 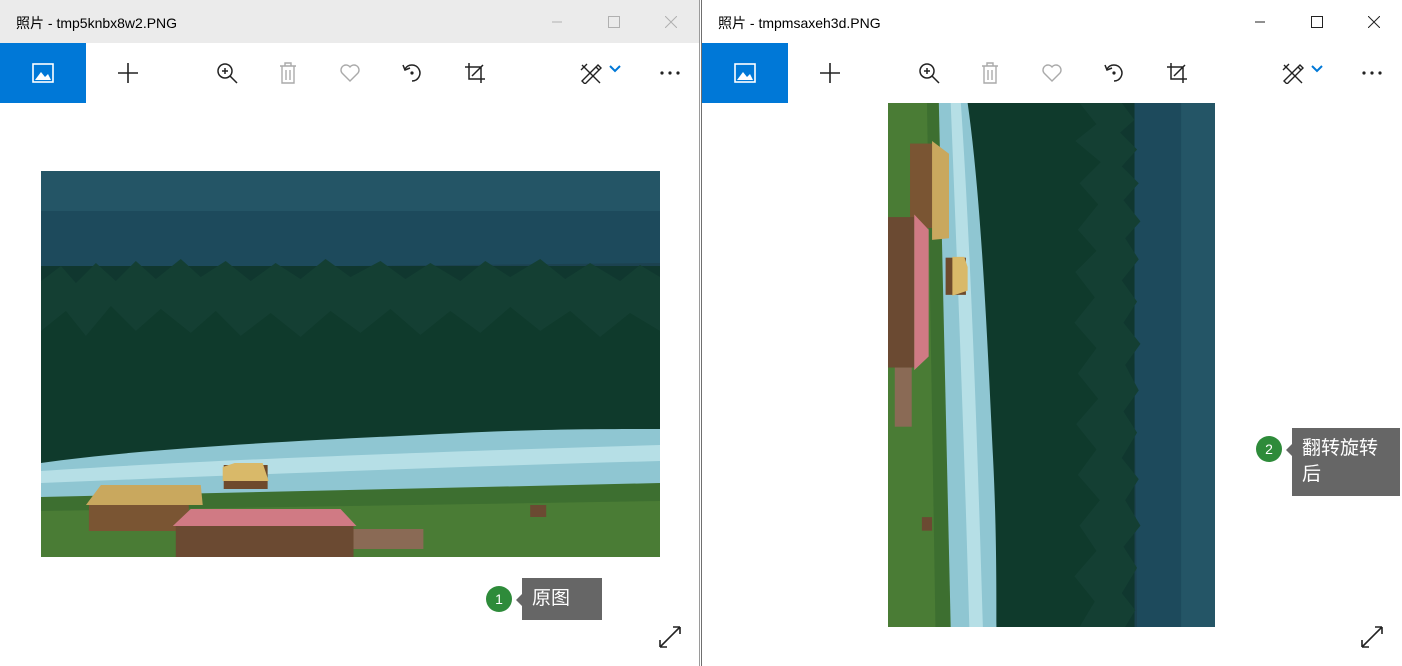 What do you see at coordinates (349, 21) in the screenshot?
I see `title-bar: 照片 - tmp5knbx8w2.PNG` at bounding box center [349, 21].